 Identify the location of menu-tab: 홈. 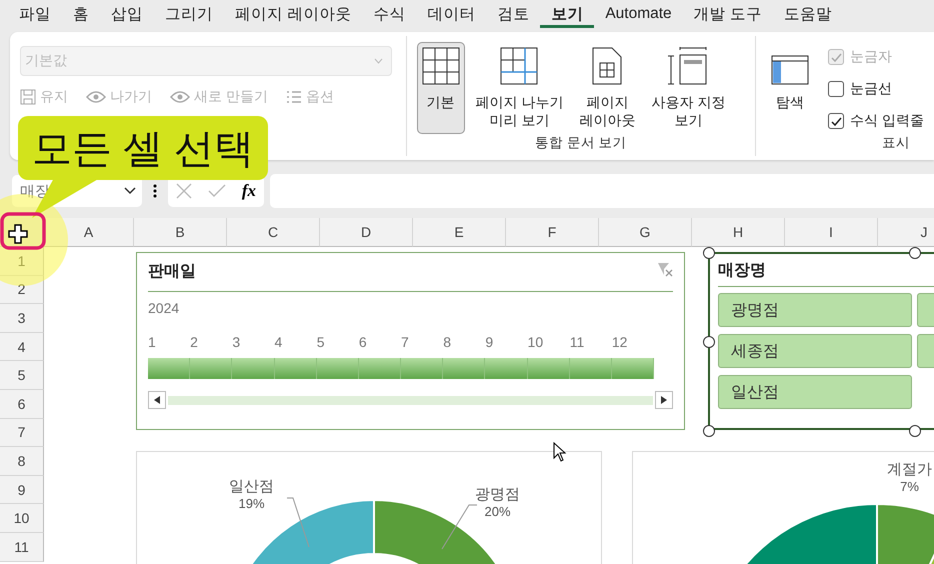
(81, 14).